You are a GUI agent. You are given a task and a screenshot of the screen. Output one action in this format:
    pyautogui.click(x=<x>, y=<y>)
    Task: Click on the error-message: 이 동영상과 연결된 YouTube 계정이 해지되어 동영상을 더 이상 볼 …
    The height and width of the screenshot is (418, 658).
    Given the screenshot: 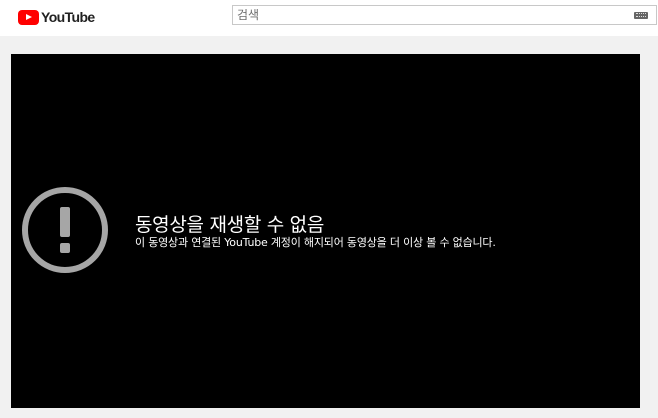 What is the action you would take?
    pyautogui.click(x=315, y=242)
    